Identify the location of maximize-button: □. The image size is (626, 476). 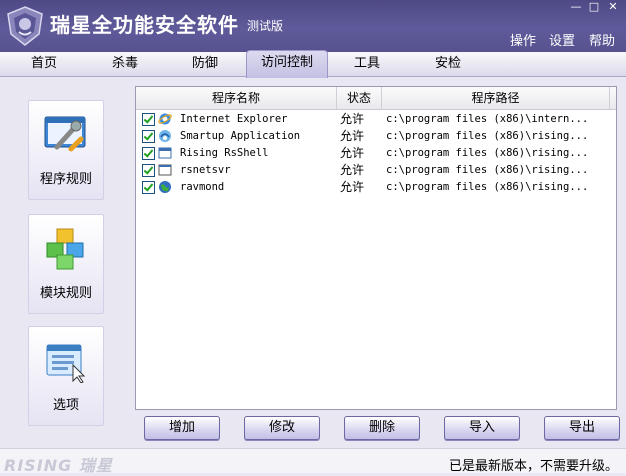
(594, 7).